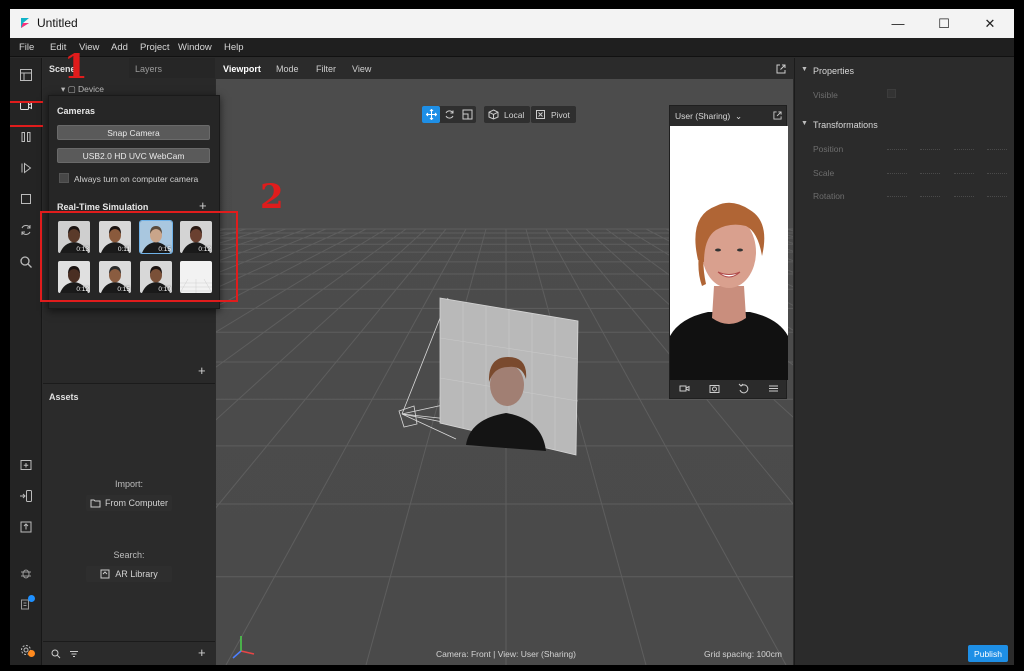 Image resolution: width=1024 pixels, height=671 pixels. What do you see at coordinates (119, 47) in the screenshot?
I see `menu-add: Add` at bounding box center [119, 47].